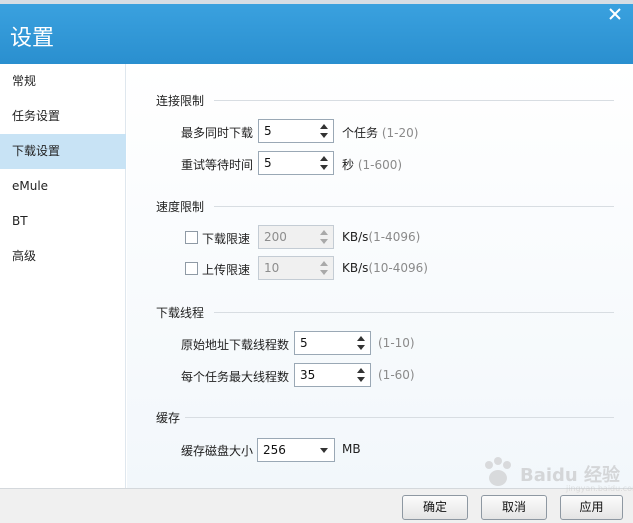 This screenshot has height=523, width=633. I want to click on section-title-speed: 速度限制, so click(180, 207).